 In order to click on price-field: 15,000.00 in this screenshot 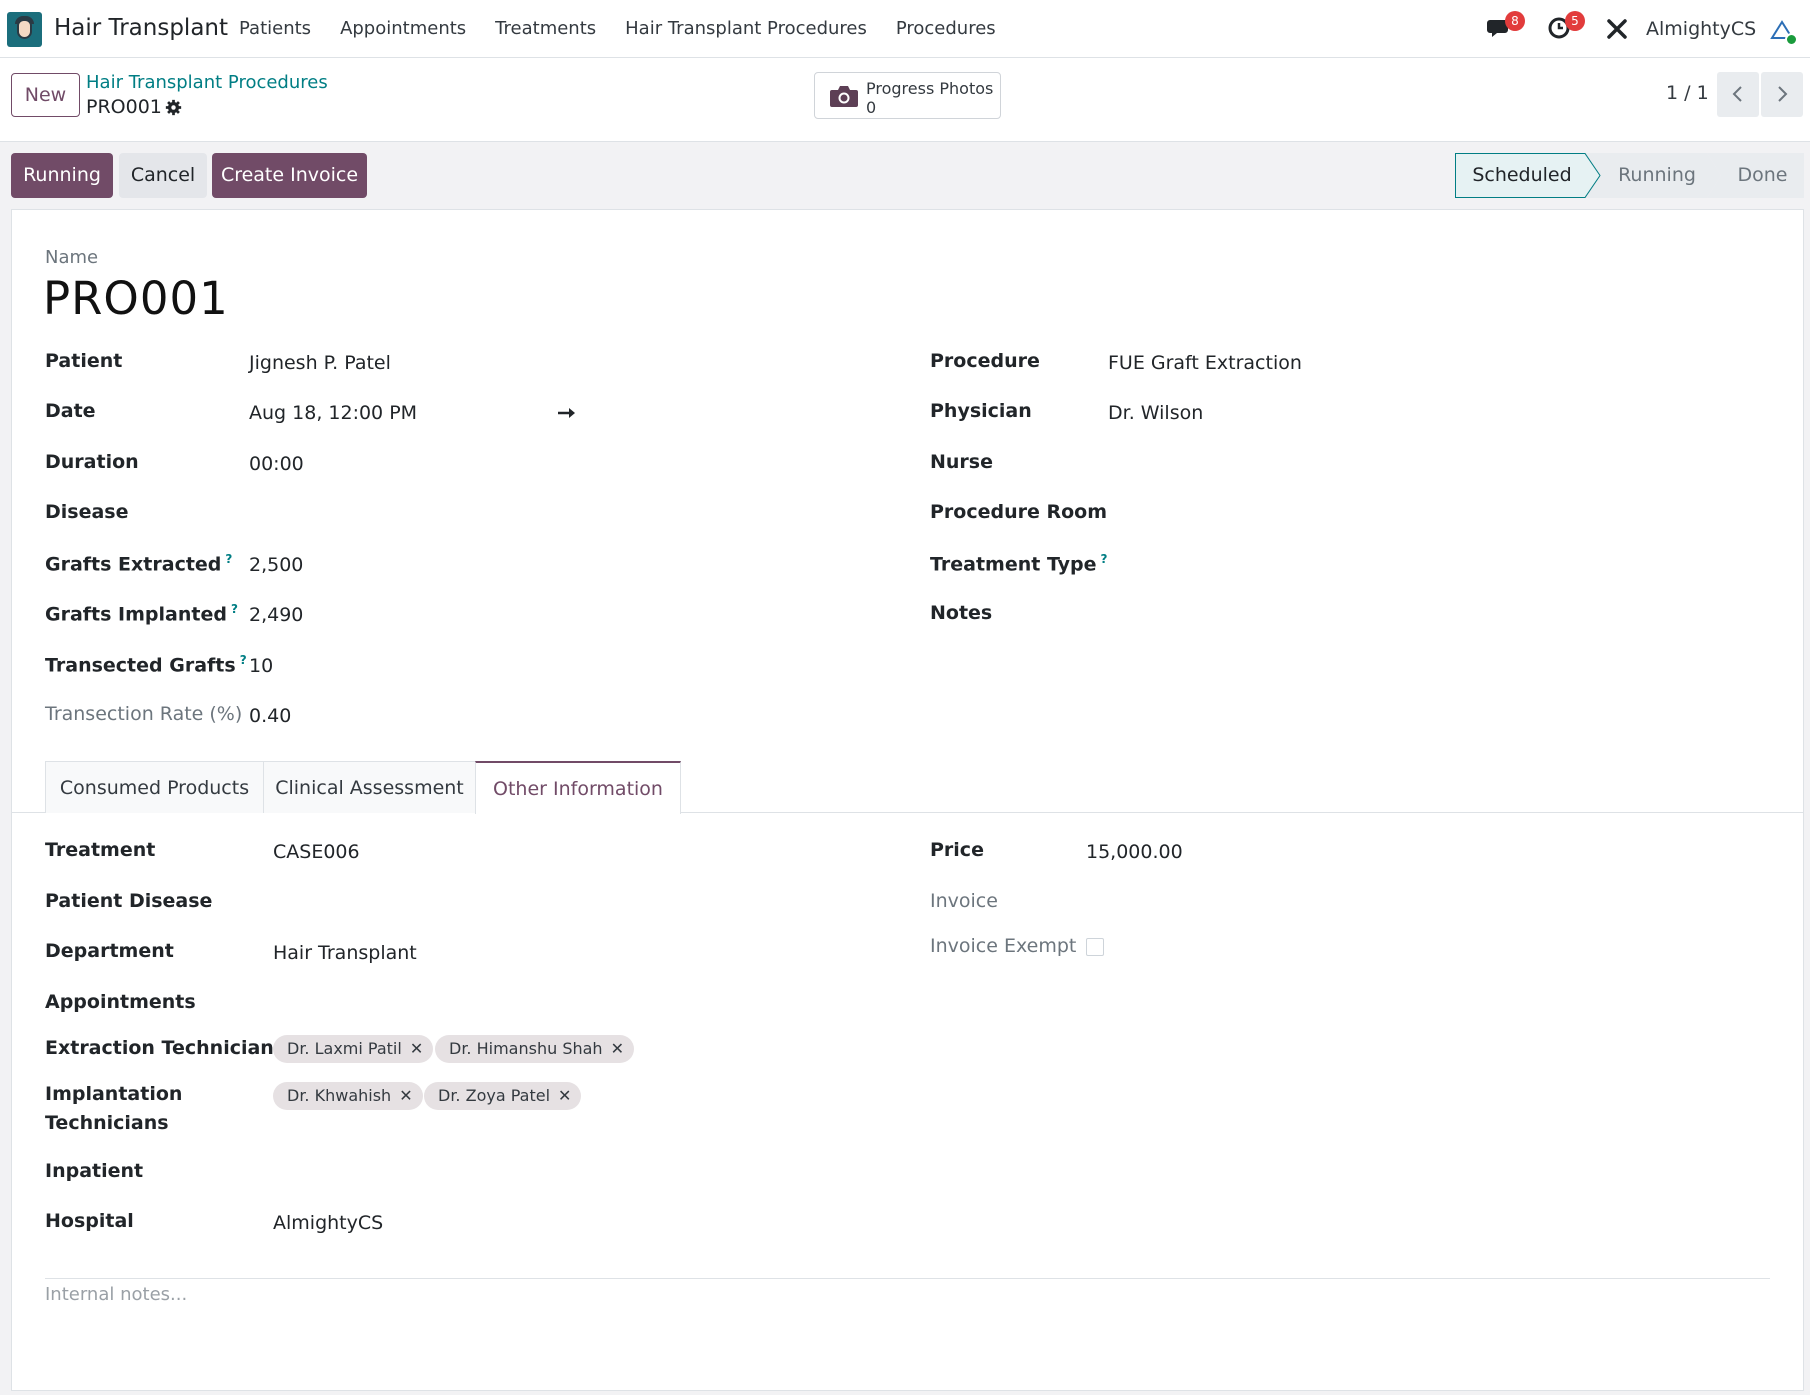, I will do `click(1134, 852)`.